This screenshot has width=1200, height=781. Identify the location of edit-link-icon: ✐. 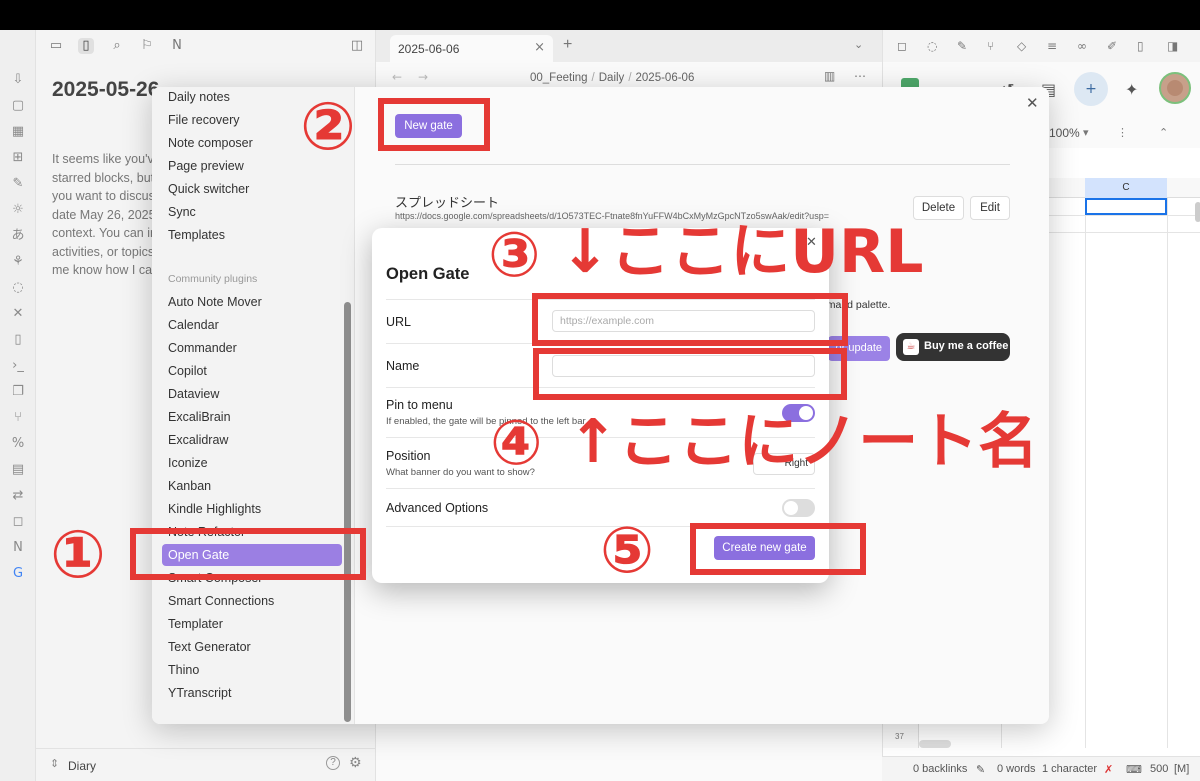
(1112, 46).